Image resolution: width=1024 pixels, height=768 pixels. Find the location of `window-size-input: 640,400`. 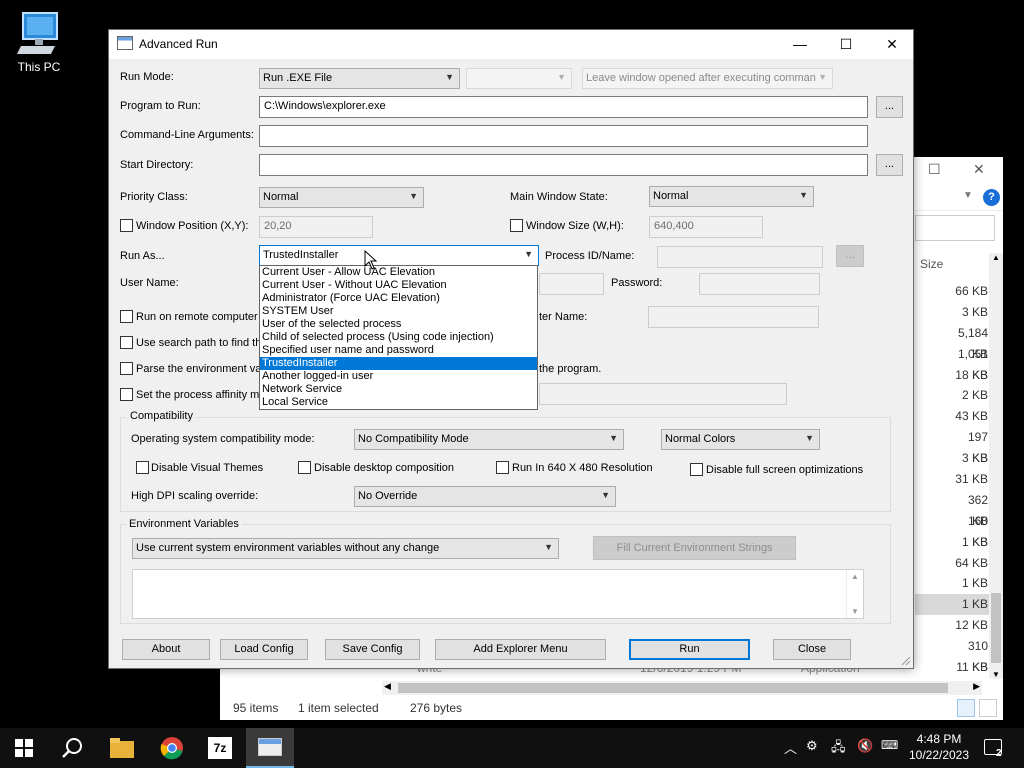

window-size-input: 640,400 is located at coordinates (706, 227).